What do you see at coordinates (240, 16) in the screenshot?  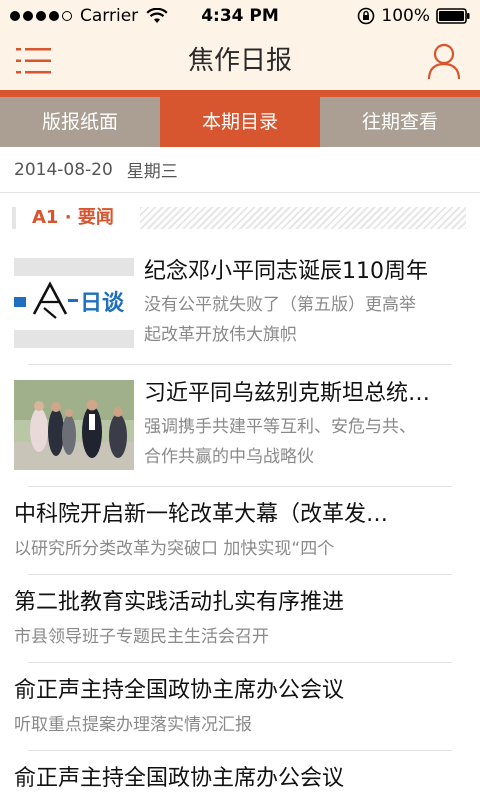 I see `status-bar: Carrier 4:34 PM 100%` at bounding box center [240, 16].